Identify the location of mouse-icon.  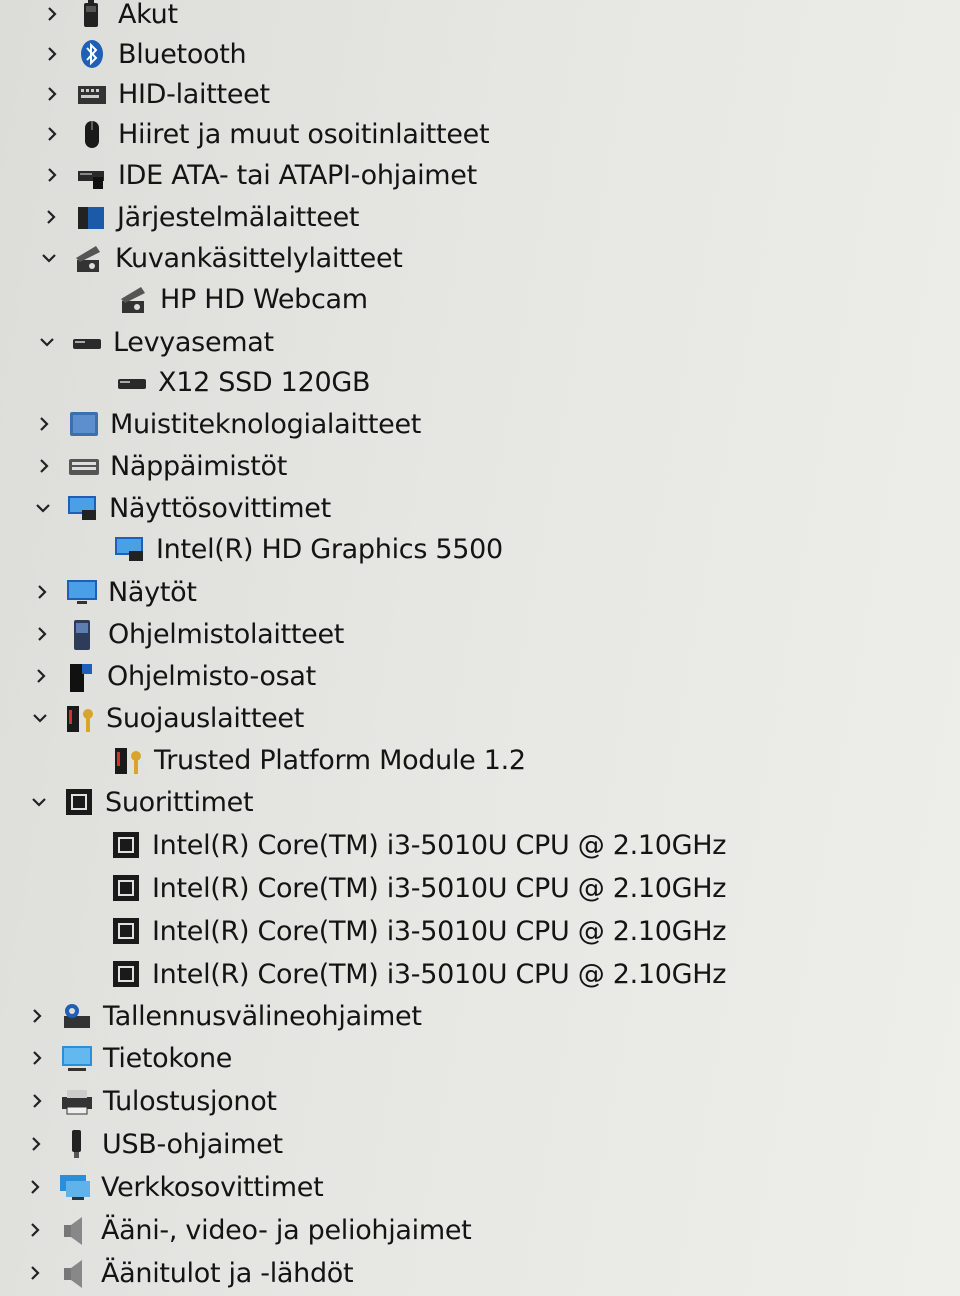
(92, 134).